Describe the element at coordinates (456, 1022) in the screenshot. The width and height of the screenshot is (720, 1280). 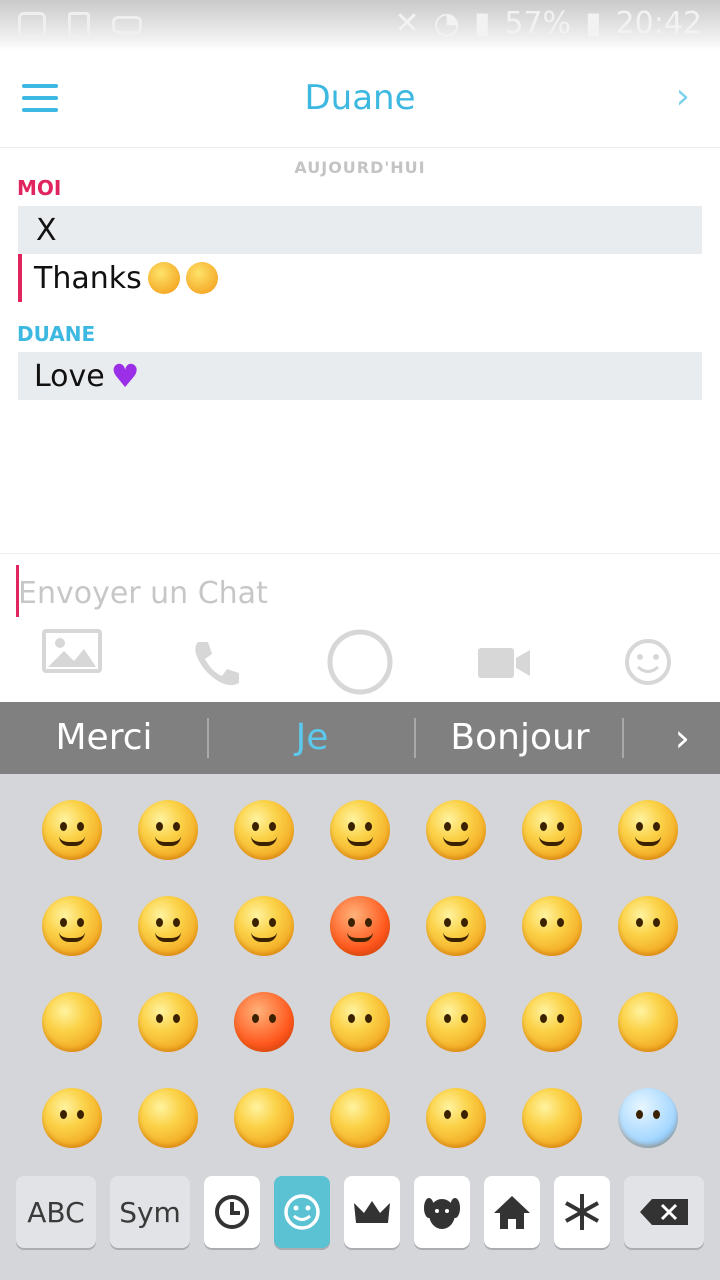
I see `anger-emoji-icon` at that location.